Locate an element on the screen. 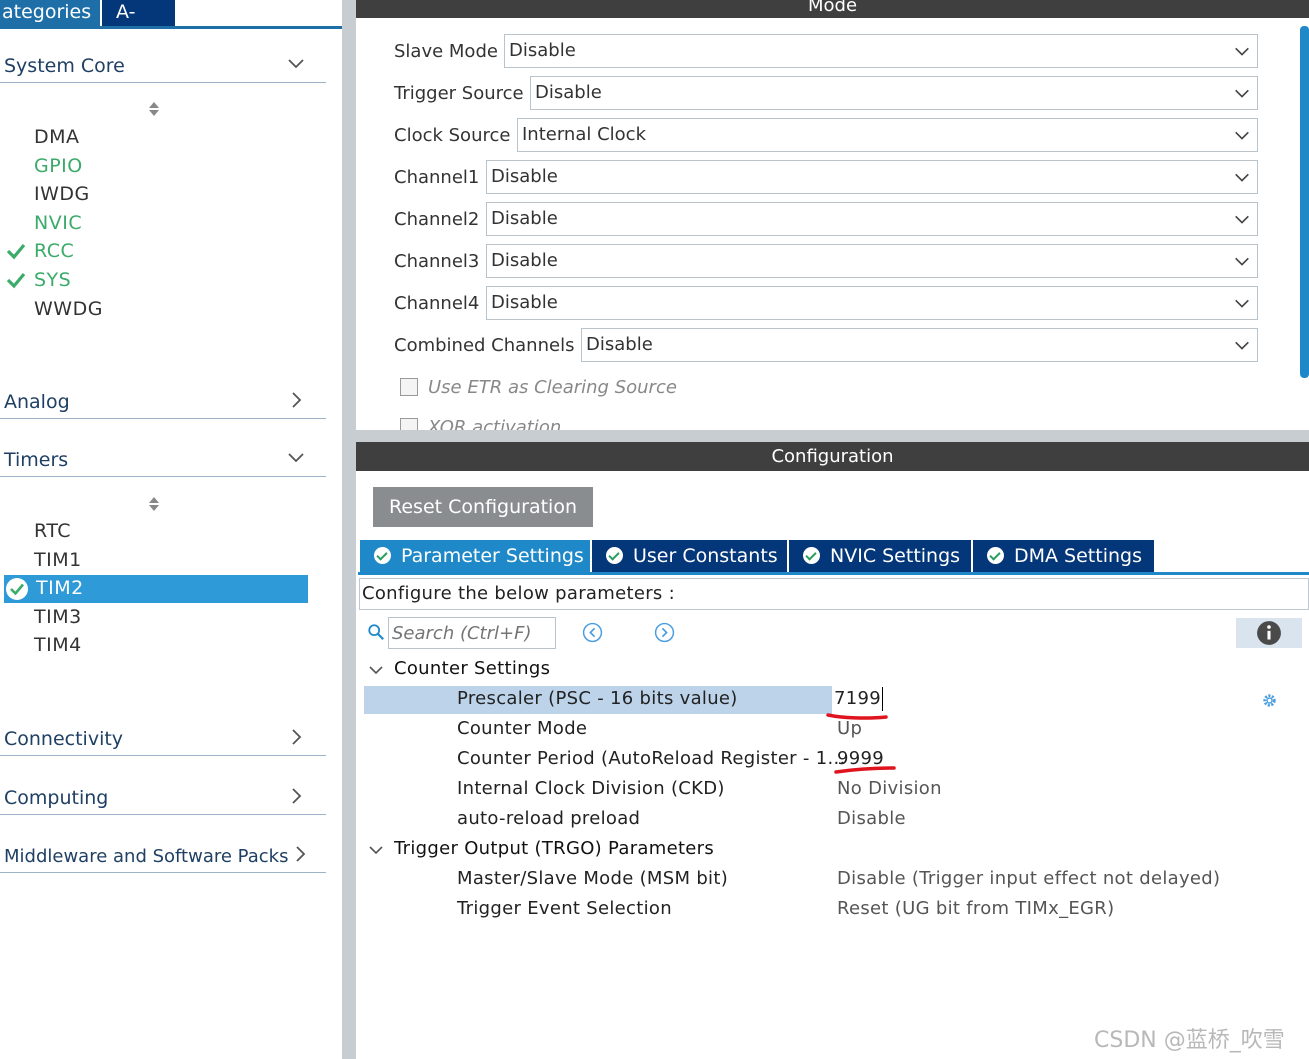 This screenshot has height=1059, width=1309. search-icon is located at coordinates (376, 632).